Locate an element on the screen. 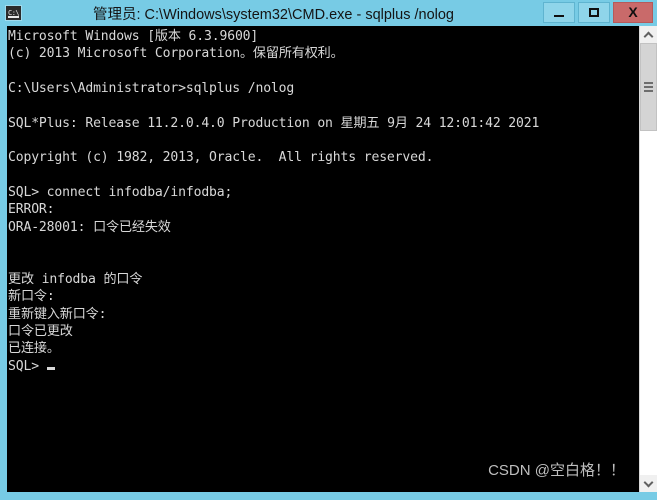 The height and width of the screenshot is (500, 657). window-controls: X is located at coordinates (598, 12).